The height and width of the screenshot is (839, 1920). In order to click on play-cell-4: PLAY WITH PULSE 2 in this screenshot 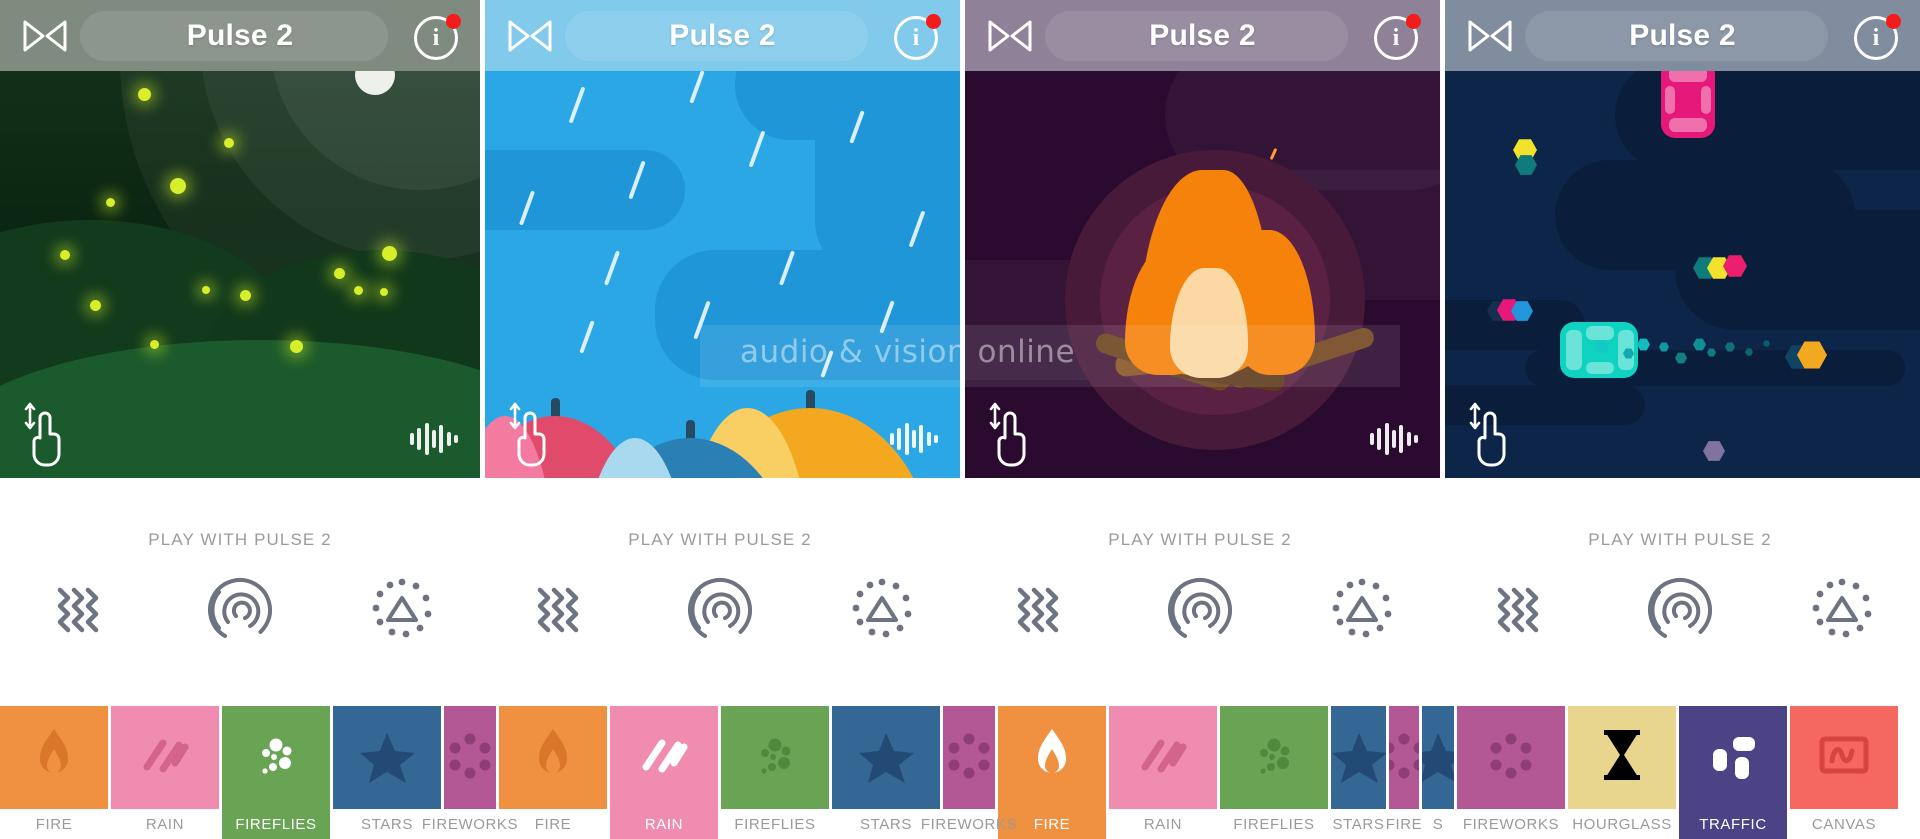, I will do `click(1680, 592)`.